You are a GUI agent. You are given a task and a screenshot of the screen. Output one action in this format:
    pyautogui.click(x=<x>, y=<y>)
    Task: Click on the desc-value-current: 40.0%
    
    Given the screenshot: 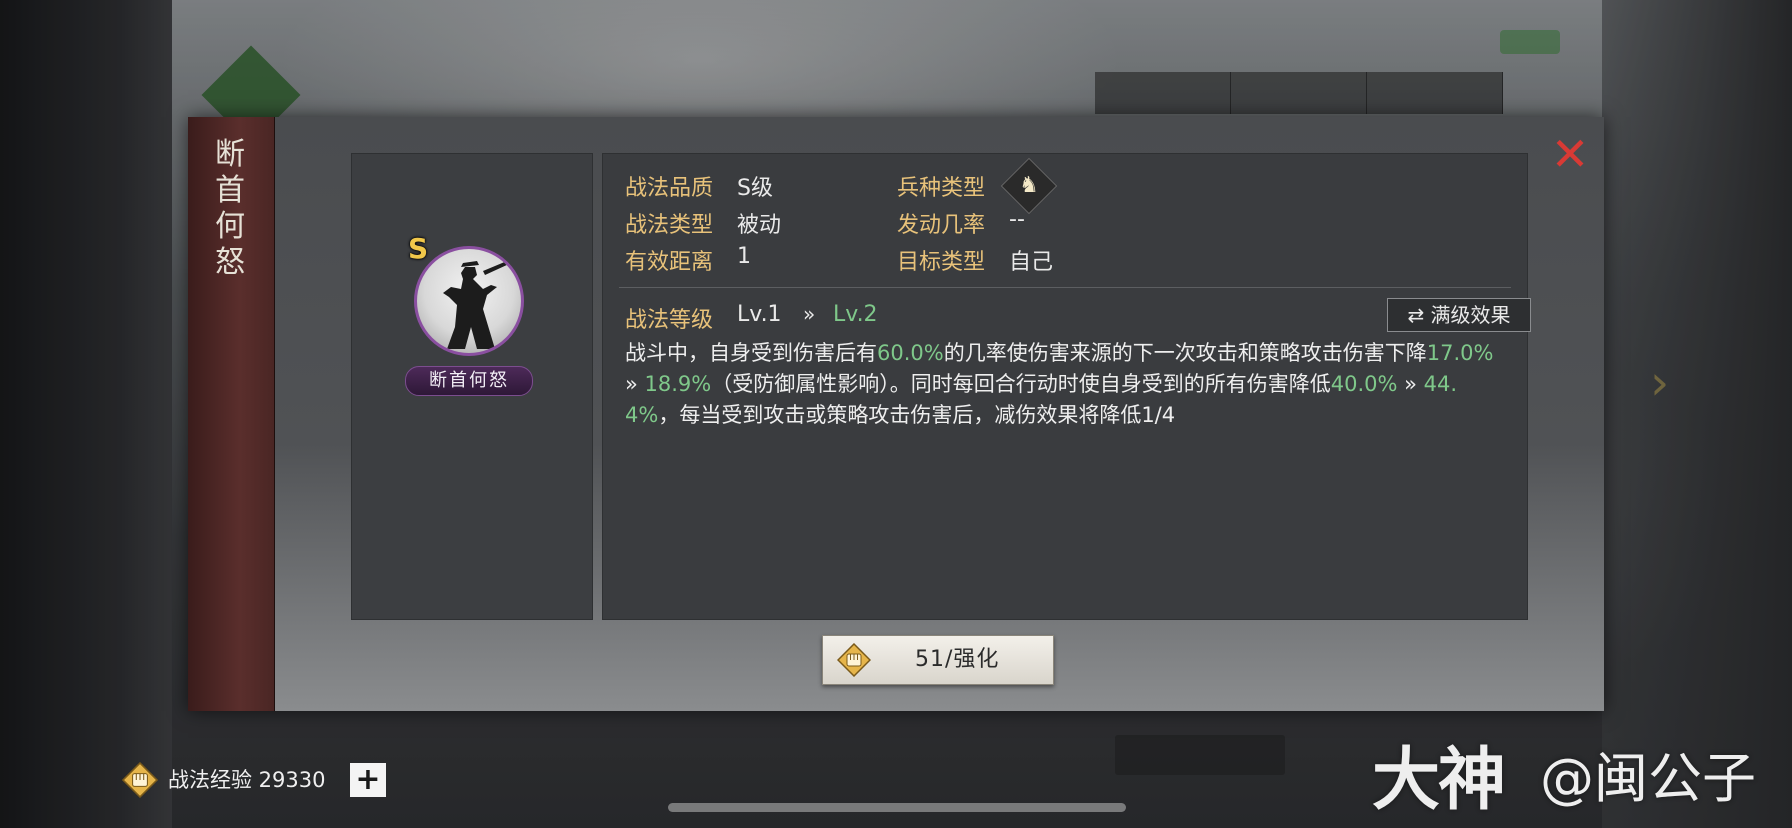 What is the action you would take?
    pyautogui.click(x=1364, y=384)
    